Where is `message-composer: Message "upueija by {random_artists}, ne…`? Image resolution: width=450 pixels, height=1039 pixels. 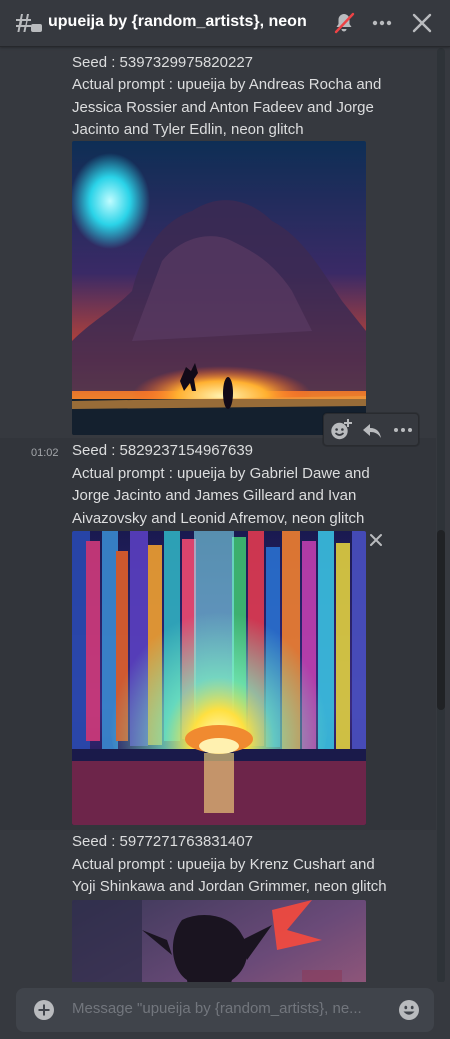
message-composer: Message "upueija by {random_artists}, ne… is located at coordinates (225, 1010).